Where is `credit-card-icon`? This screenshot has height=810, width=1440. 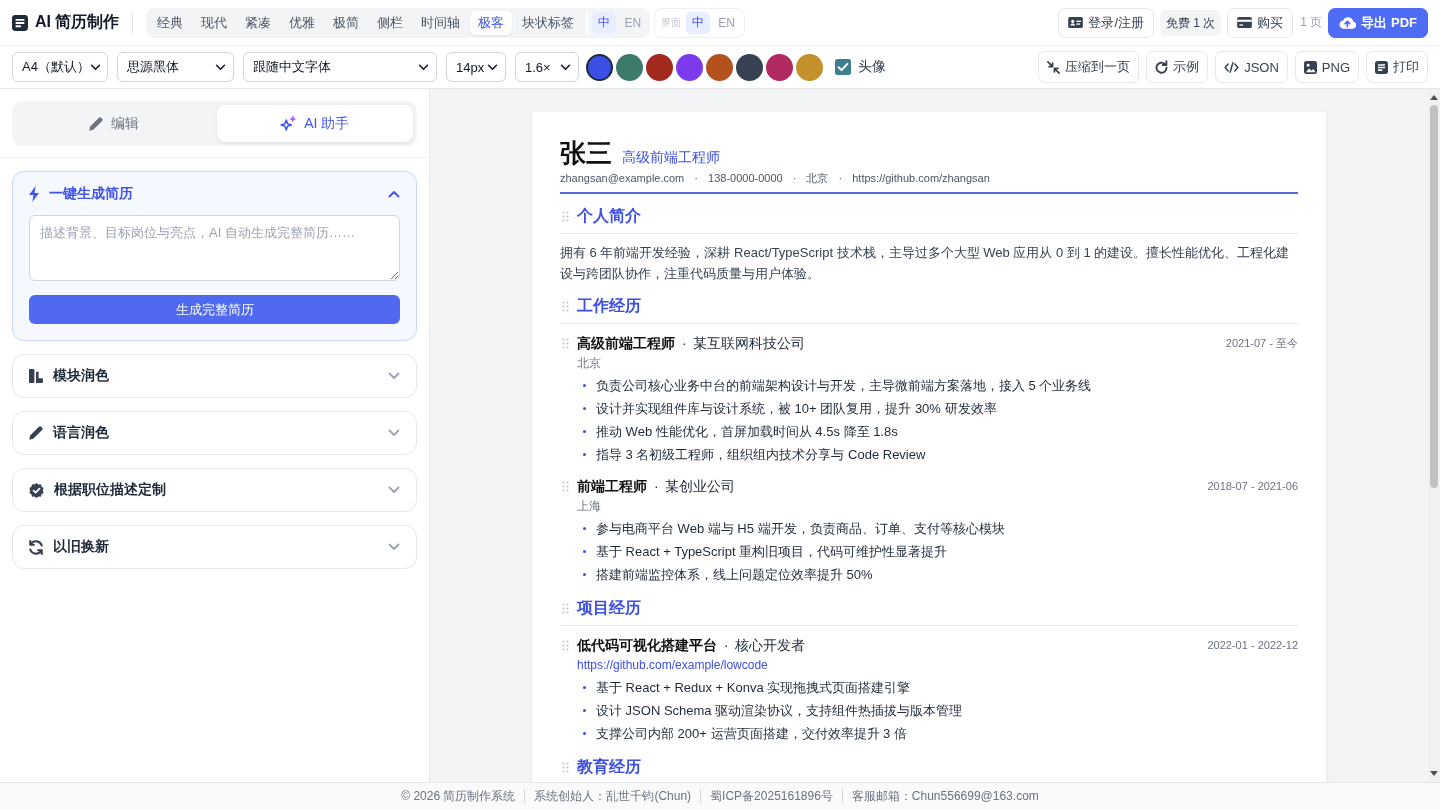 credit-card-icon is located at coordinates (1245, 22).